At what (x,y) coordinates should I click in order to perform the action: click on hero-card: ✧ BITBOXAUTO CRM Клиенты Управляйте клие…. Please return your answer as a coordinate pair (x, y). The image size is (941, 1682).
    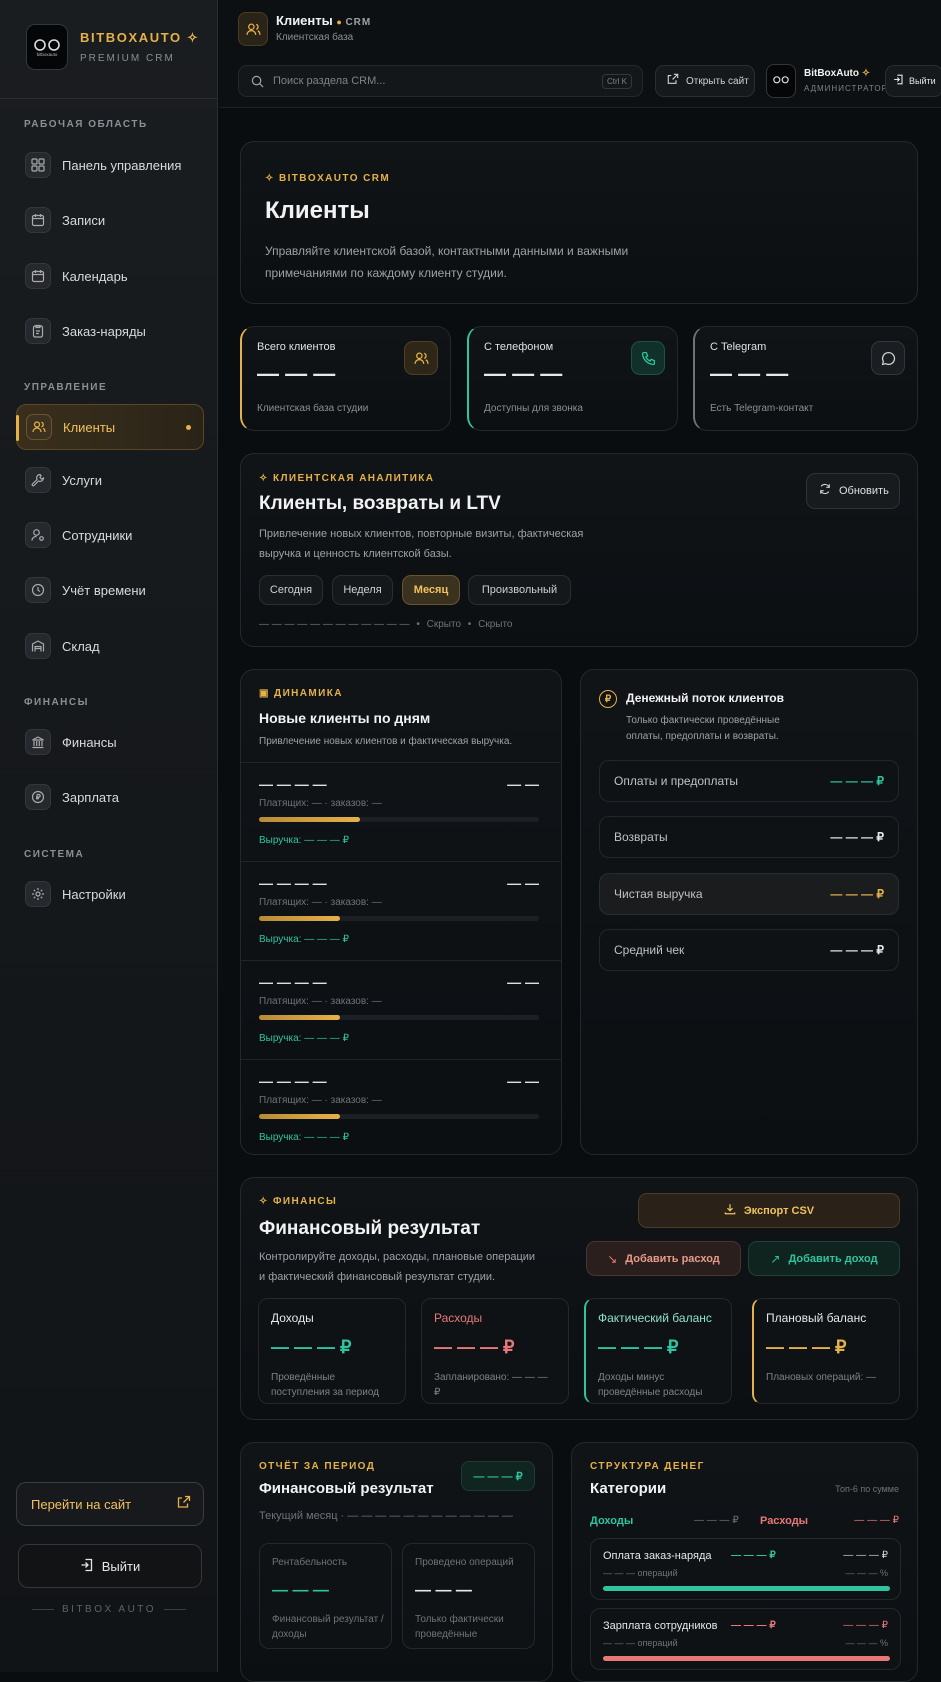
    Looking at the image, I should click on (579, 222).